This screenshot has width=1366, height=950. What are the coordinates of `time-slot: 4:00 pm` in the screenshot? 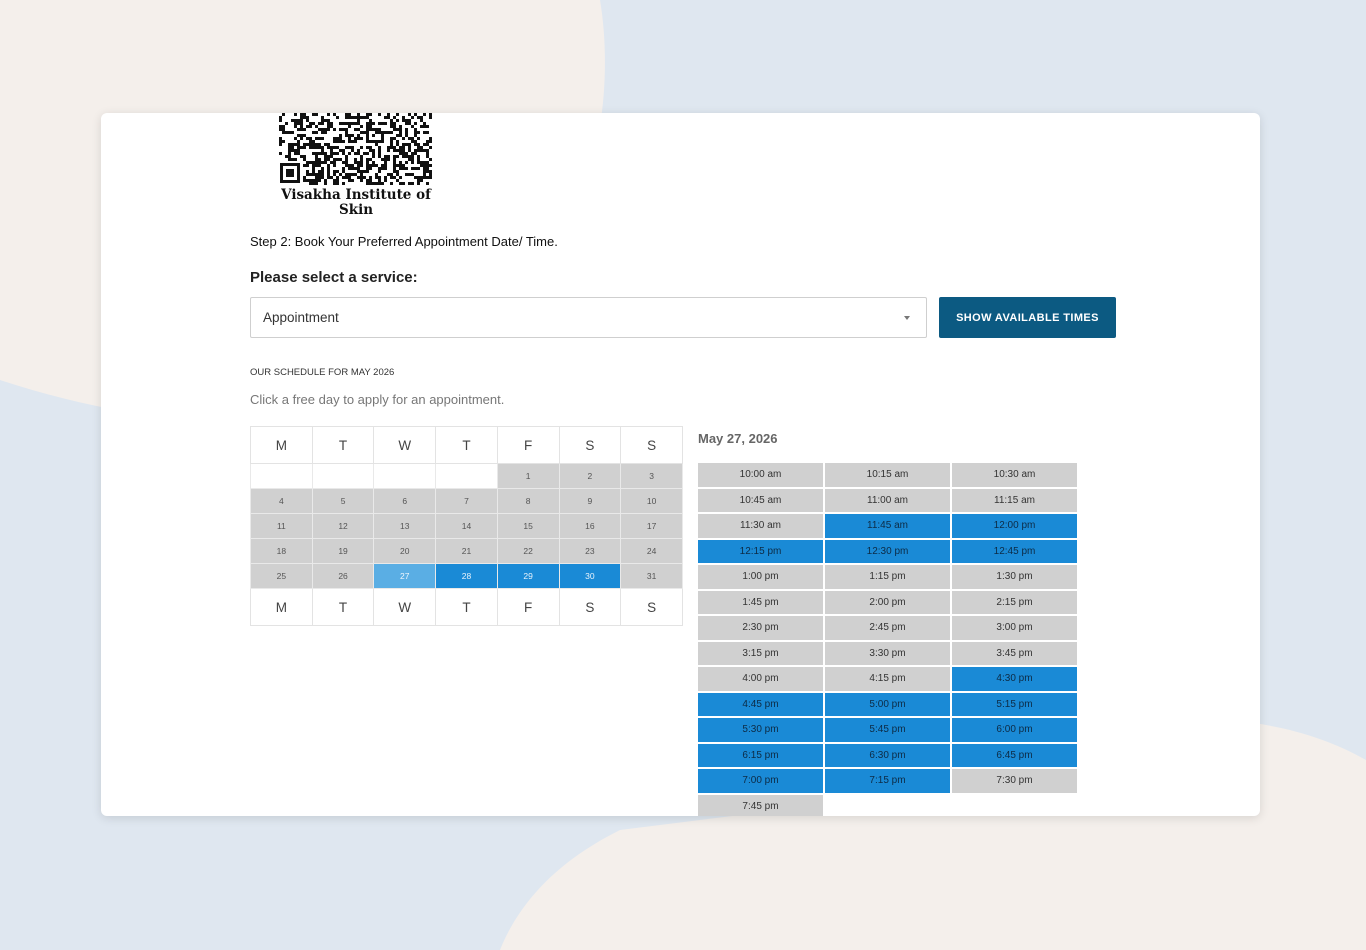 It's located at (760, 679).